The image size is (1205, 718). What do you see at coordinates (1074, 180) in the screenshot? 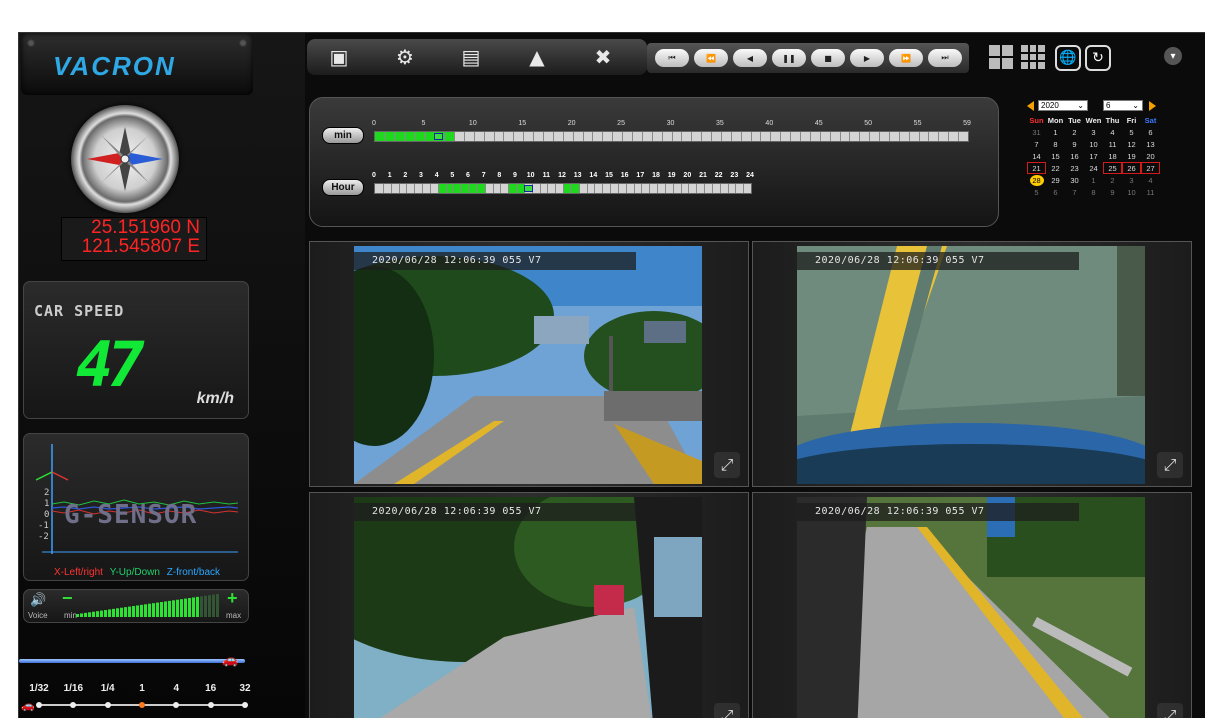
I see `calendar-day: 30` at bounding box center [1074, 180].